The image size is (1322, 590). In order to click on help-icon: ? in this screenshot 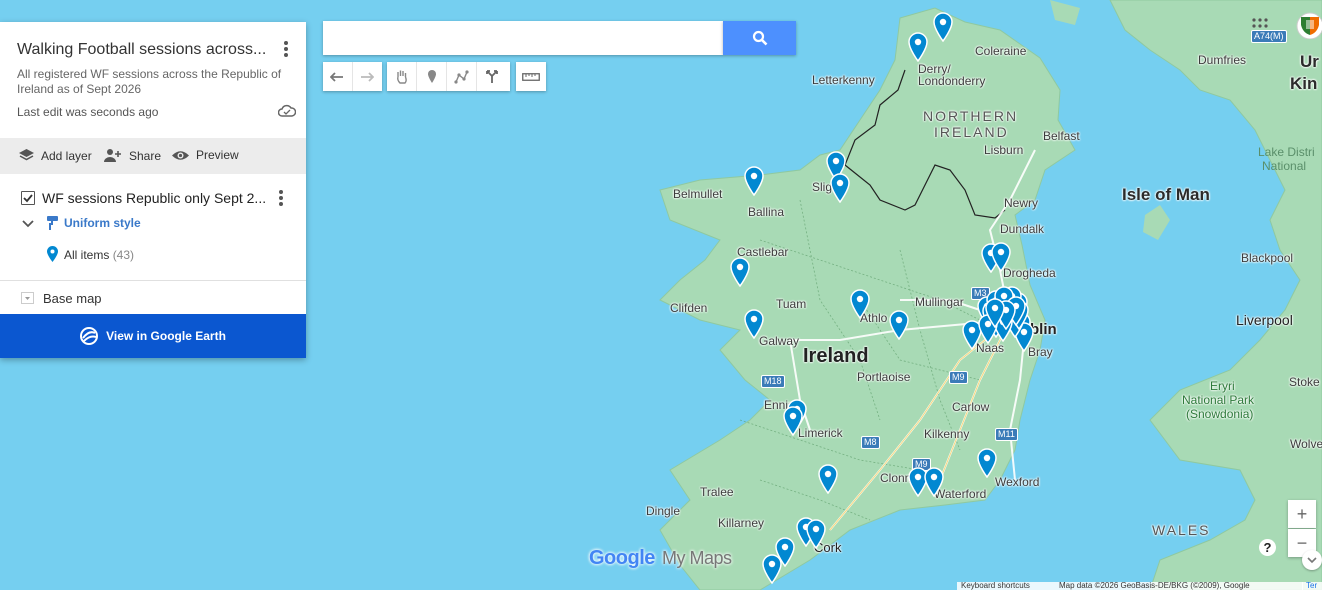, I will do `click(1267, 547)`.